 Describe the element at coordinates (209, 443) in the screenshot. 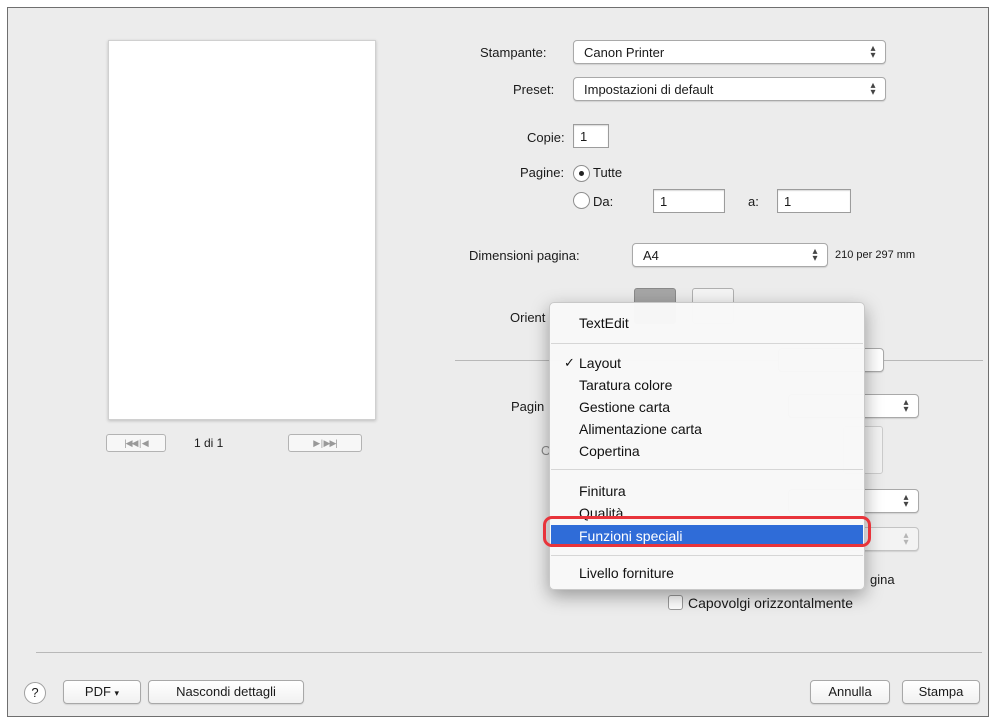

I see `preview-page-indicator: 1 di 1` at that location.